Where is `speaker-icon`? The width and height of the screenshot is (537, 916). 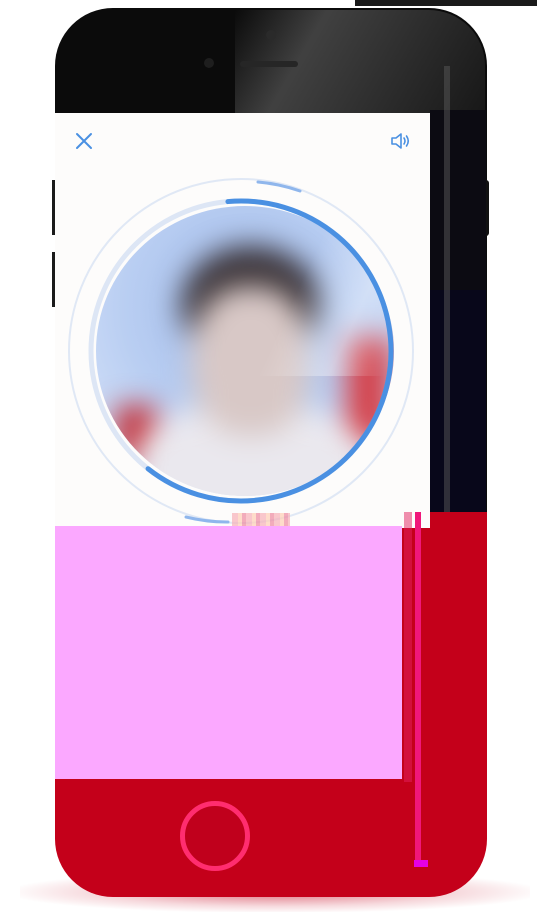
speaker-icon is located at coordinates (400, 141).